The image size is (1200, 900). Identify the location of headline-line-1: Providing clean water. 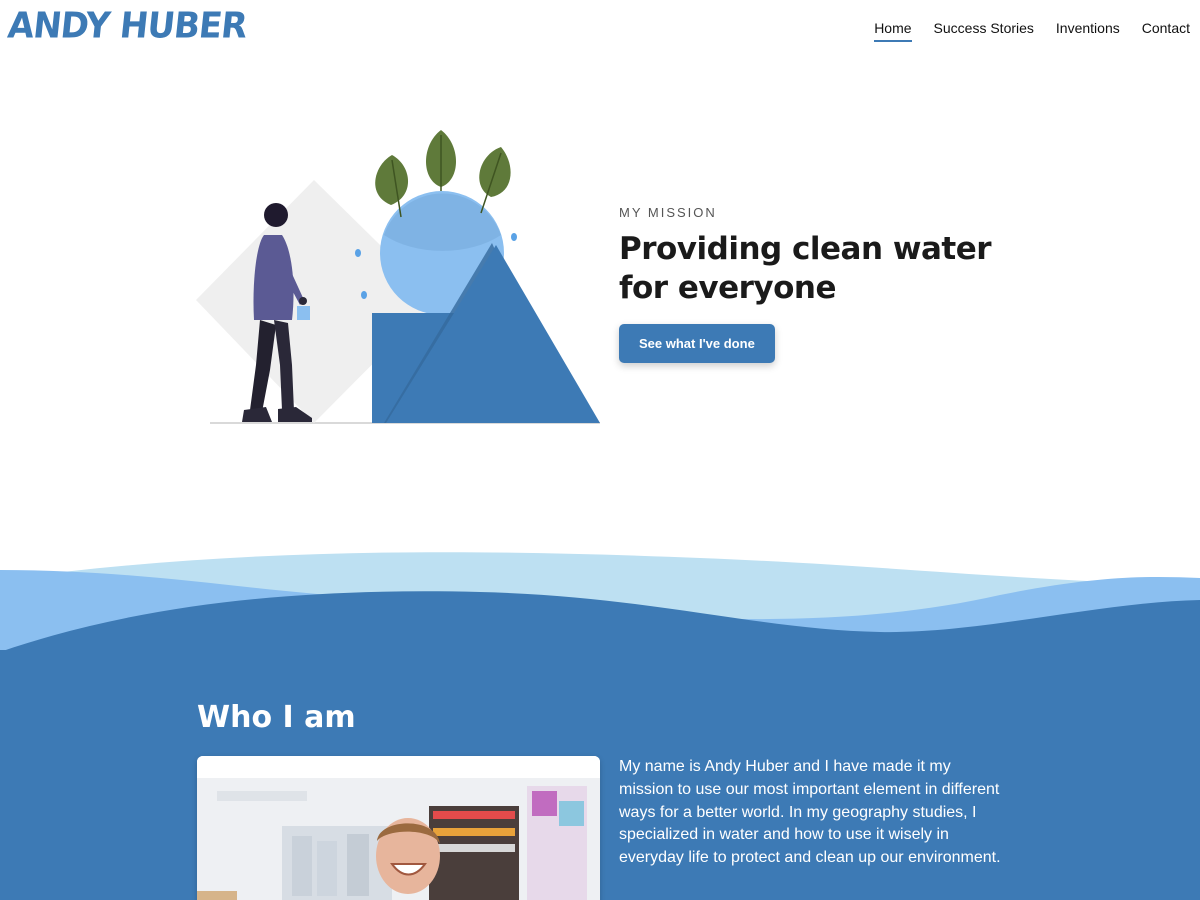
(805, 249).